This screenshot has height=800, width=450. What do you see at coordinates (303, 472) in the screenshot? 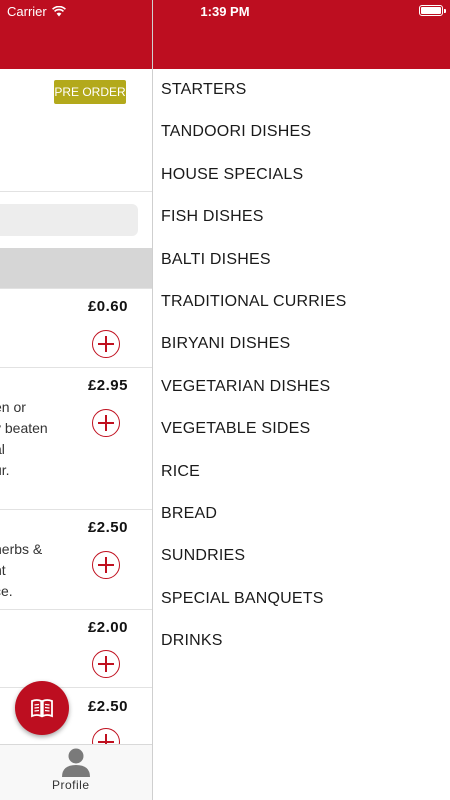
I see `category-item-rice: RICE` at bounding box center [303, 472].